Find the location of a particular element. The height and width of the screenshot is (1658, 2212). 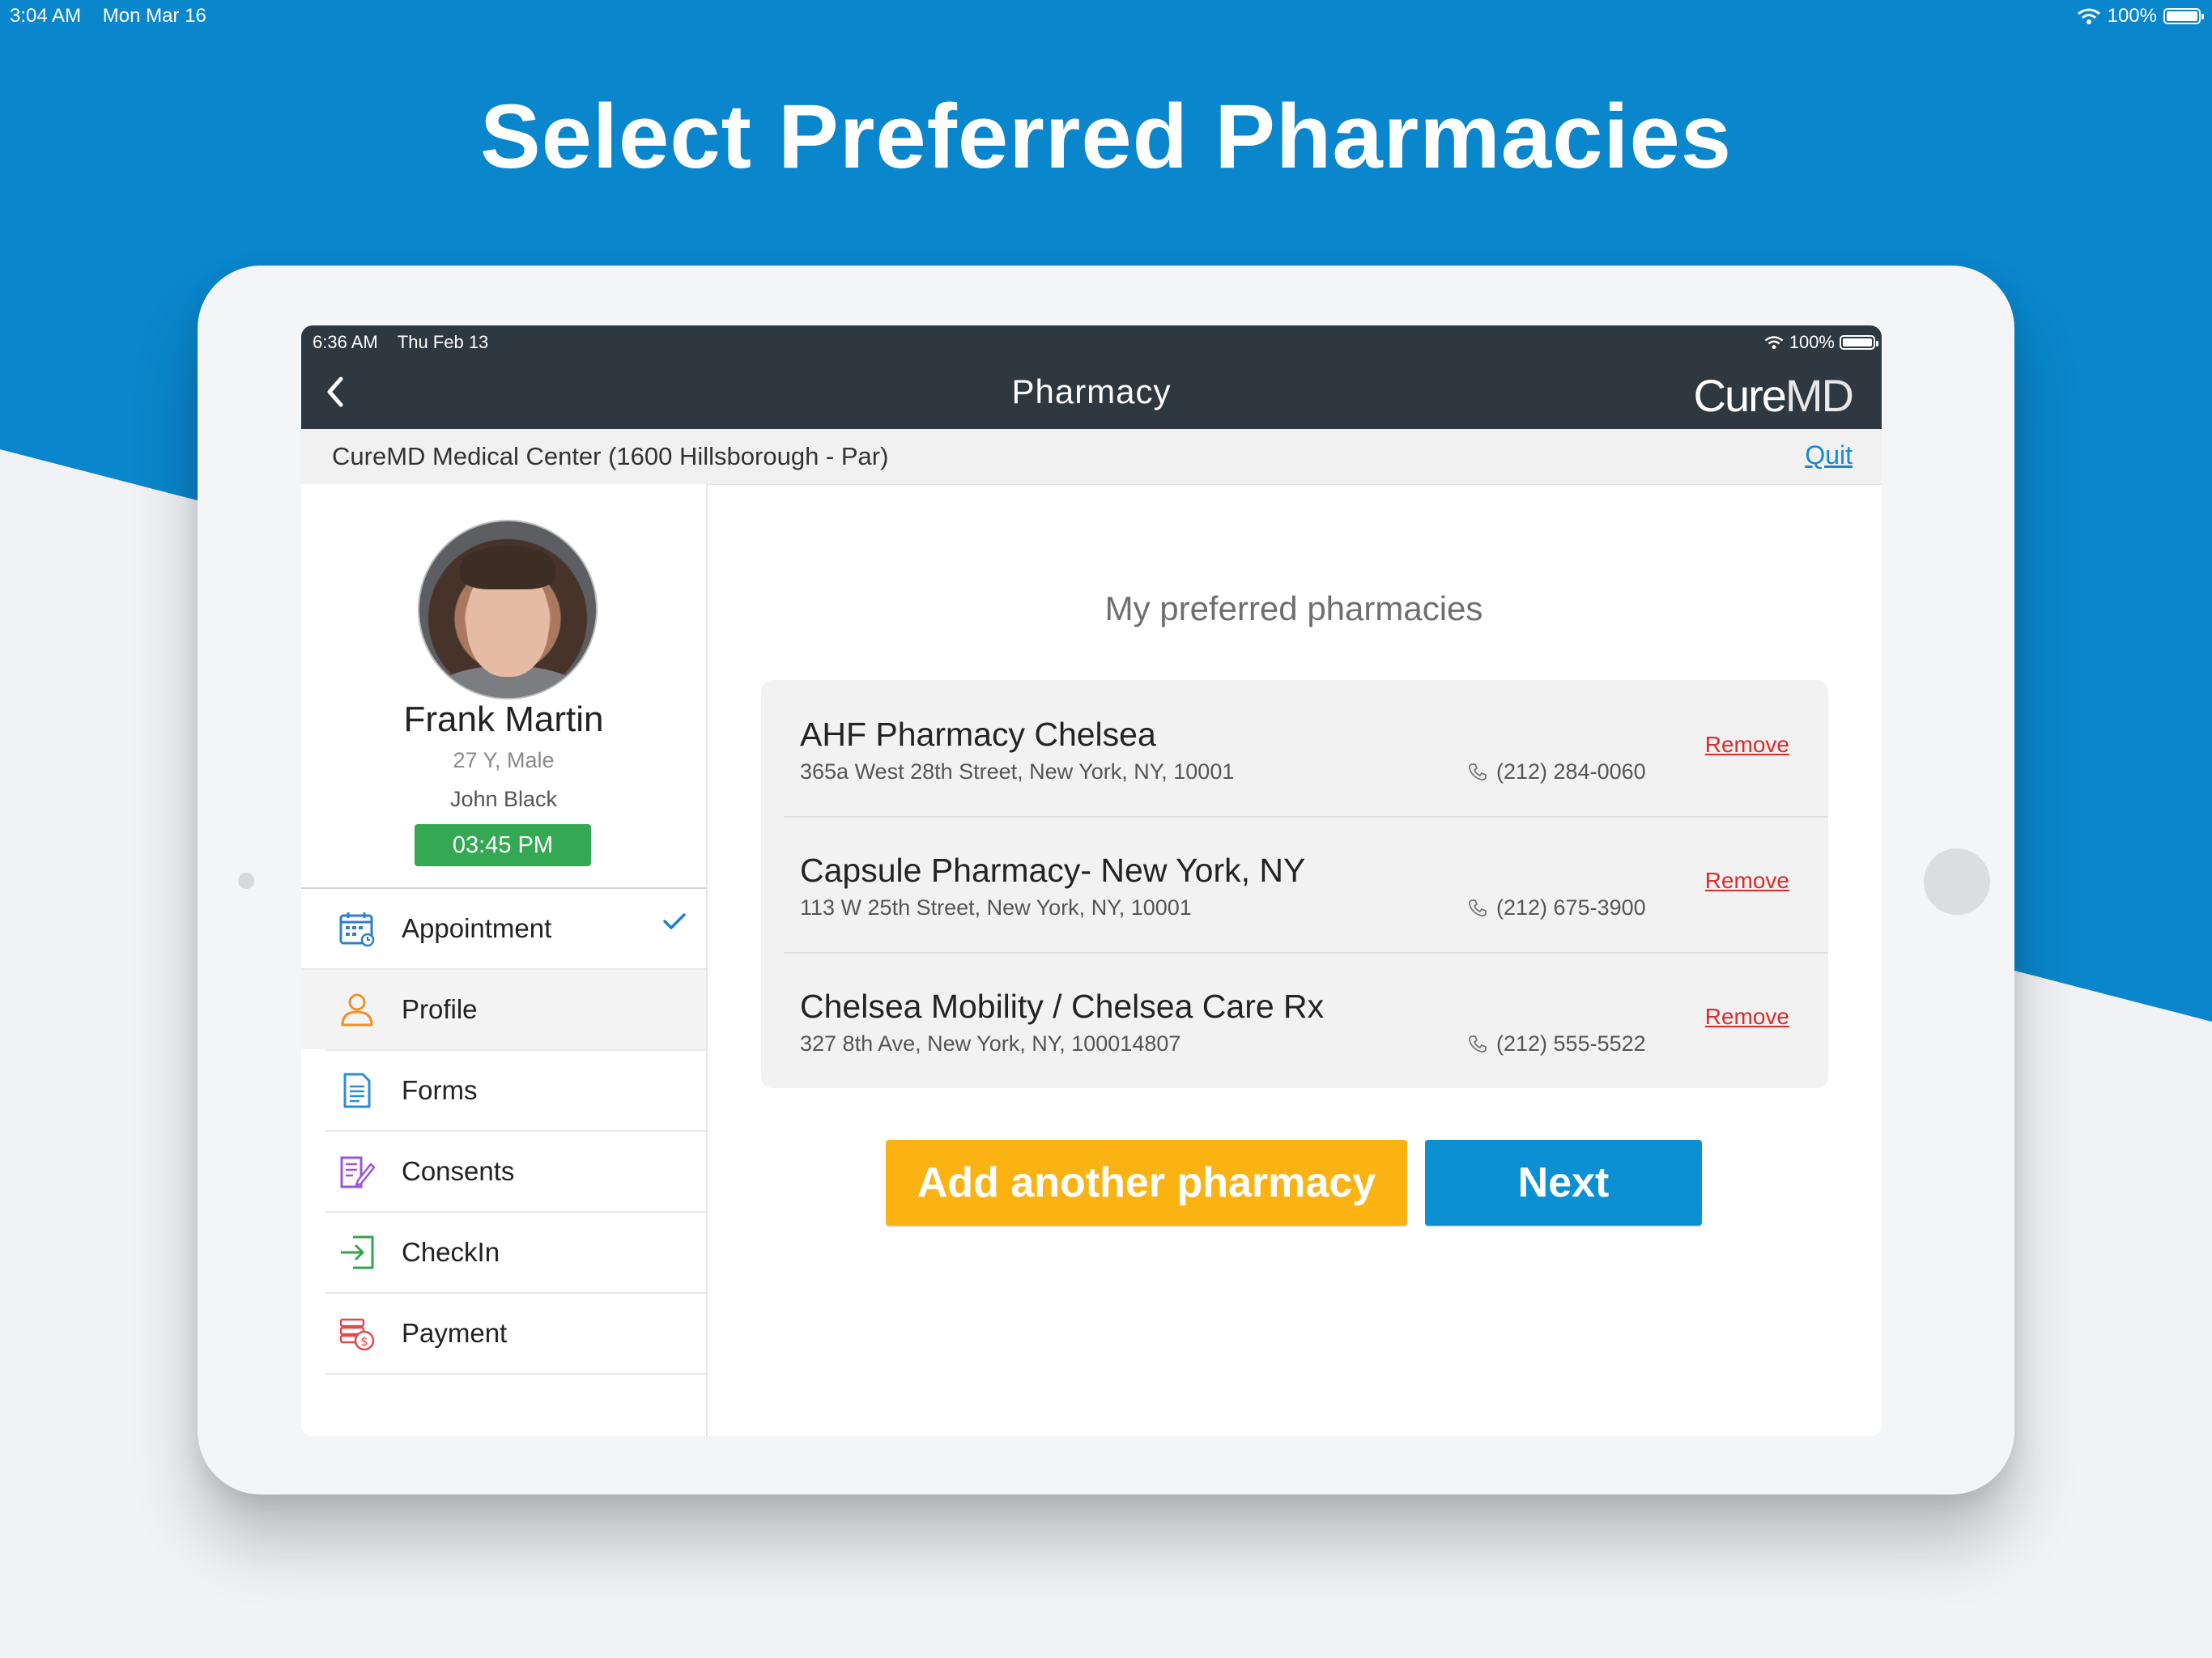

sidebar-item-checkin: CheckIn is located at coordinates (515, 1251).